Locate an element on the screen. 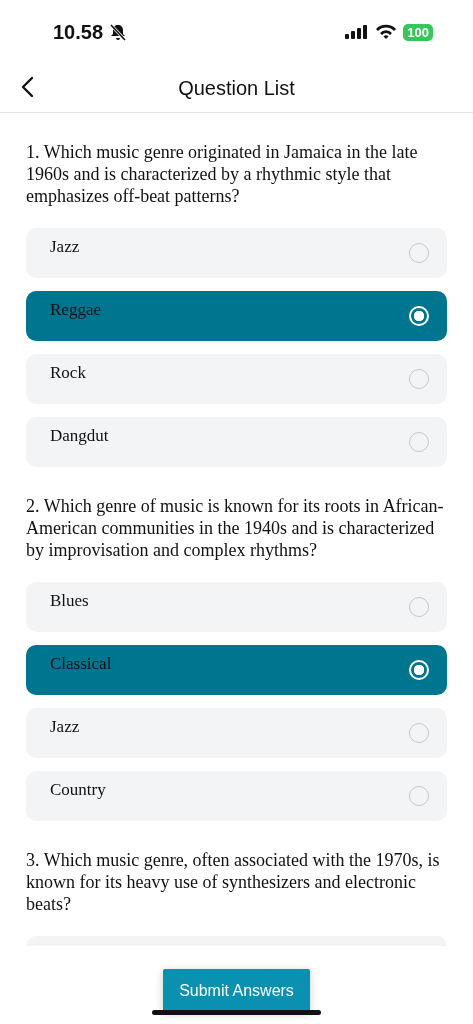 Image resolution: width=473 pixels, height=1024 pixels. answer-option: Classical is located at coordinates (236, 670).